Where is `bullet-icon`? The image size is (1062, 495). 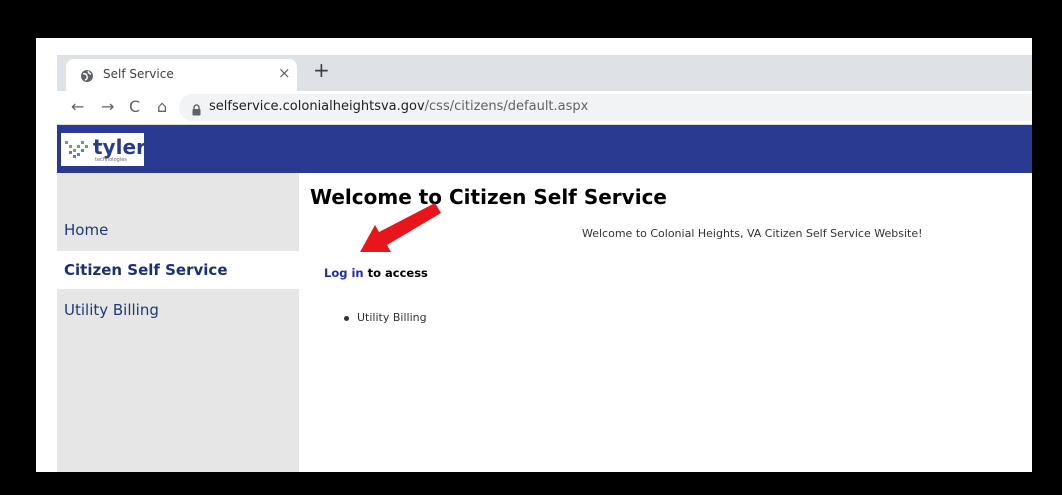 bullet-icon is located at coordinates (346, 318).